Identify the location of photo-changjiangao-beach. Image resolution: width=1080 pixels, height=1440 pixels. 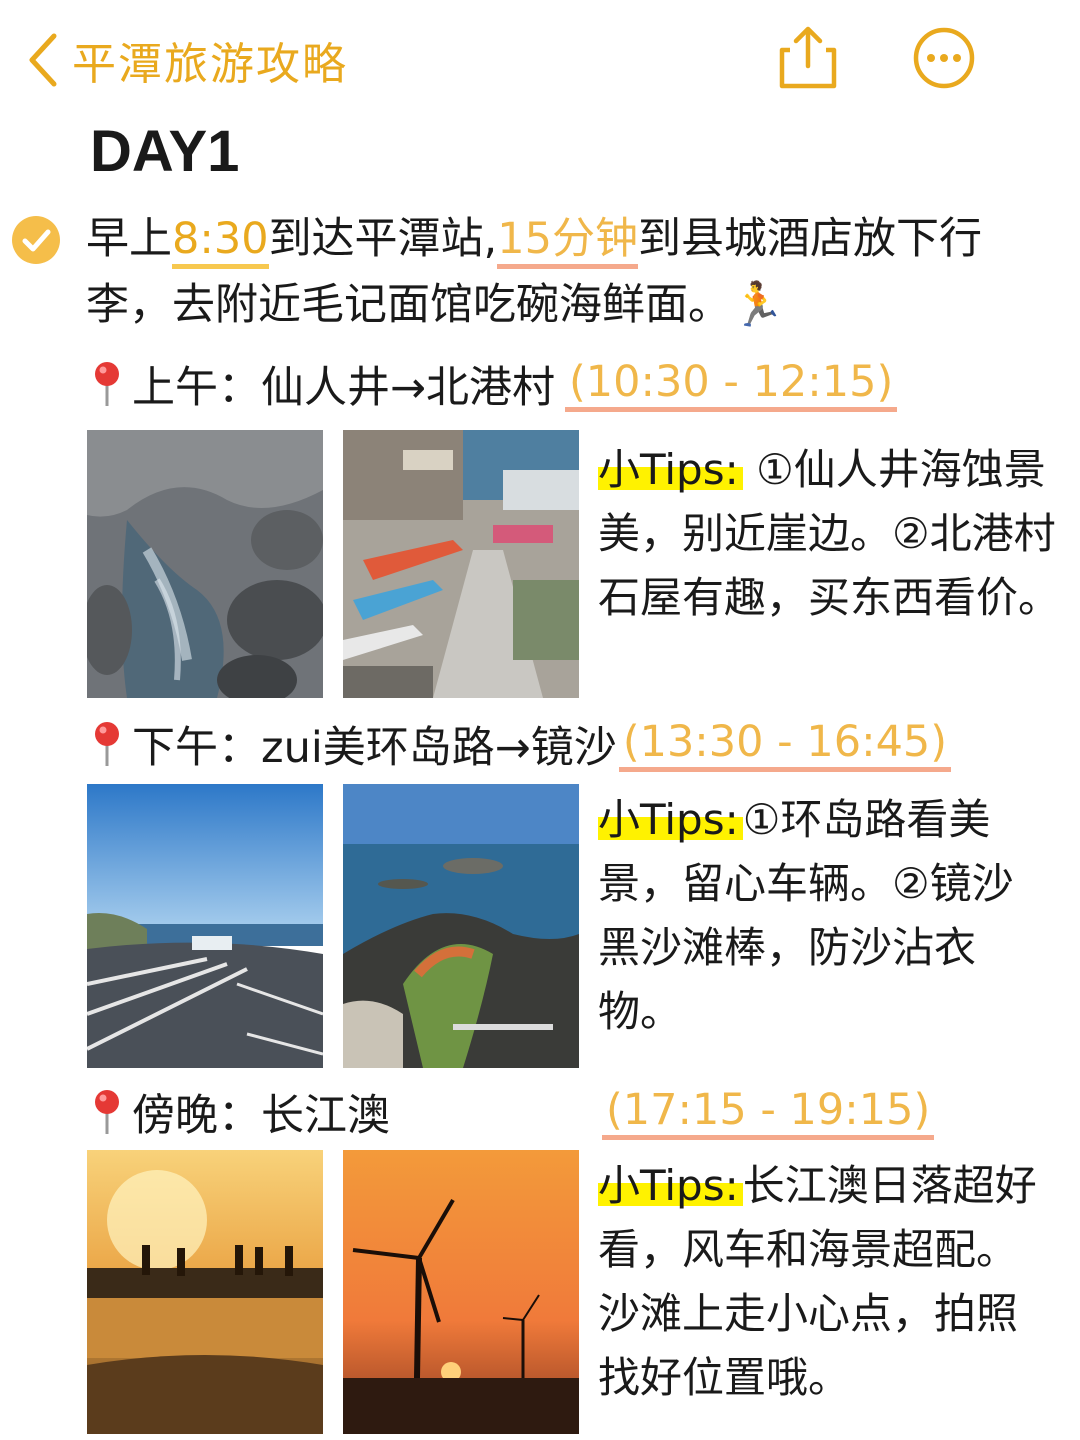
(205, 1292).